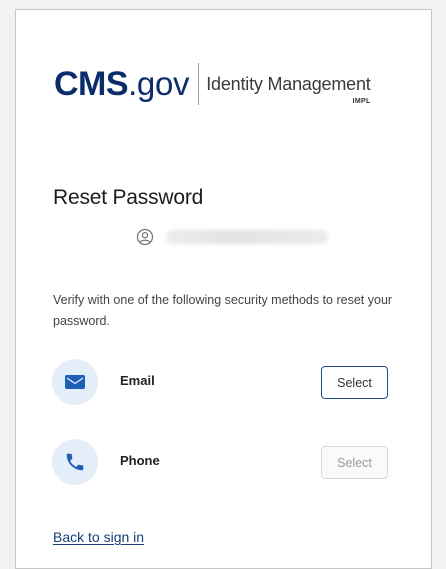 The image size is (446, 569). I want to click on user-identifier, so click(232, 237).